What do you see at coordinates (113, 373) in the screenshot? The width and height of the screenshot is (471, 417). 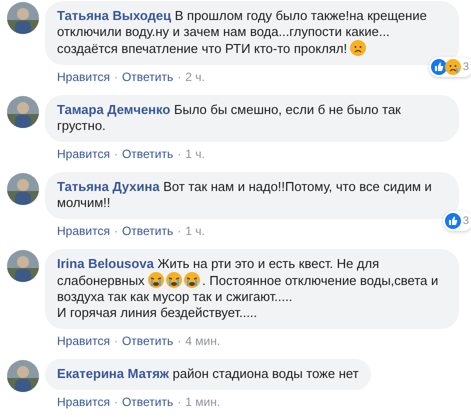 I see `author-name: Екатерина Матяж` at bounding box center [113, 373].